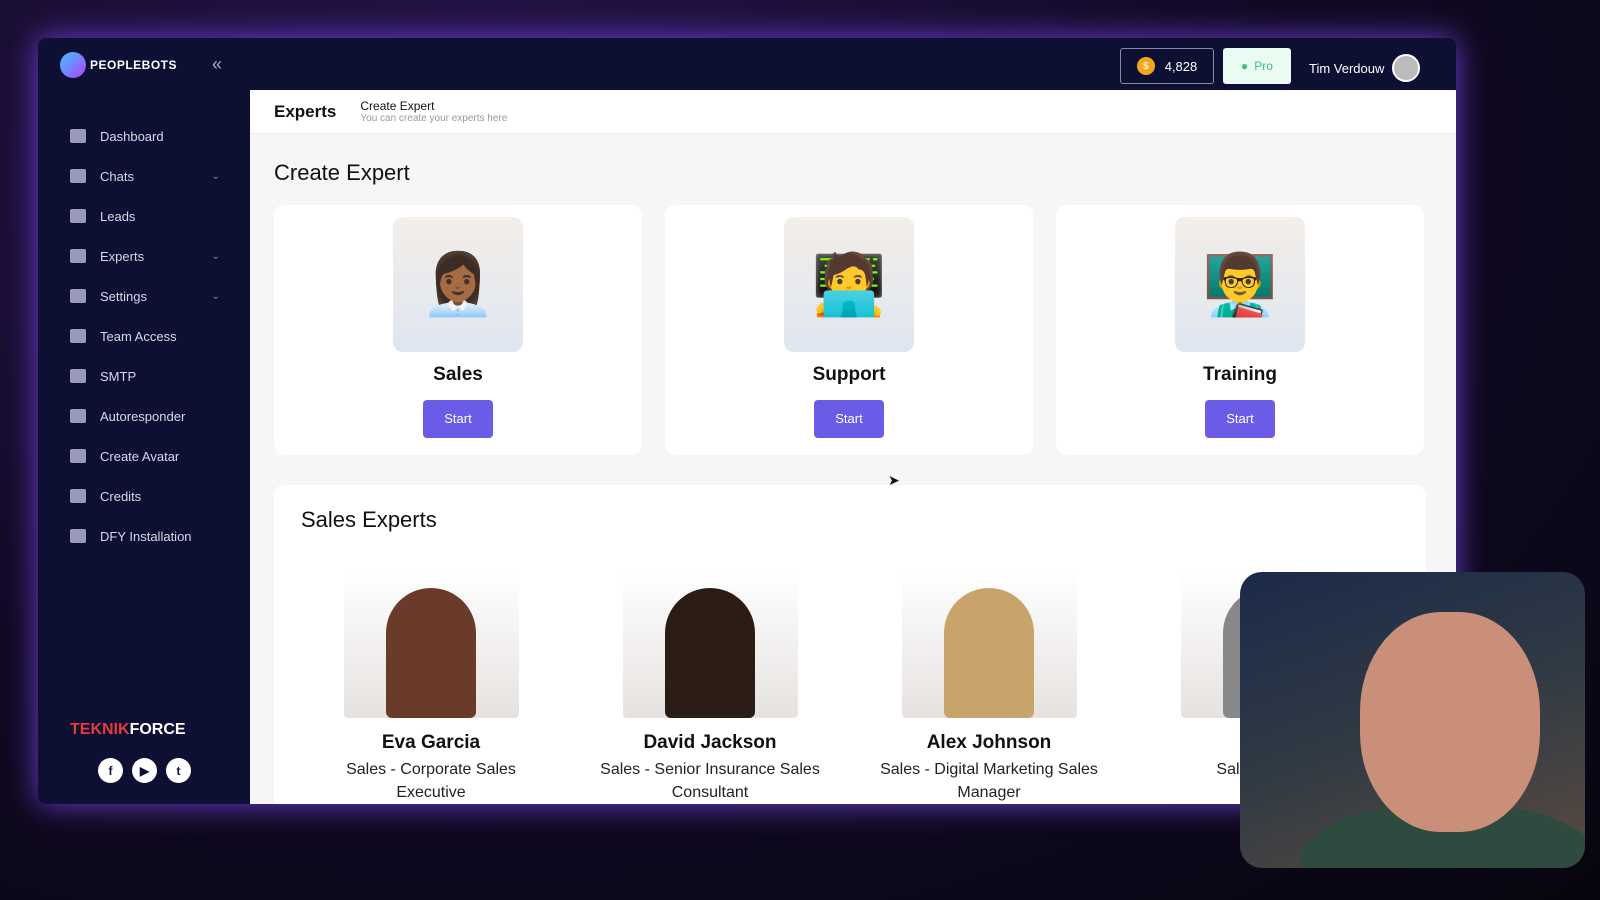 This screenshot has height=900, width=1600. Describe the element at coordinates (78, 256) in the screenshot. I see `expert-icon` at that location.